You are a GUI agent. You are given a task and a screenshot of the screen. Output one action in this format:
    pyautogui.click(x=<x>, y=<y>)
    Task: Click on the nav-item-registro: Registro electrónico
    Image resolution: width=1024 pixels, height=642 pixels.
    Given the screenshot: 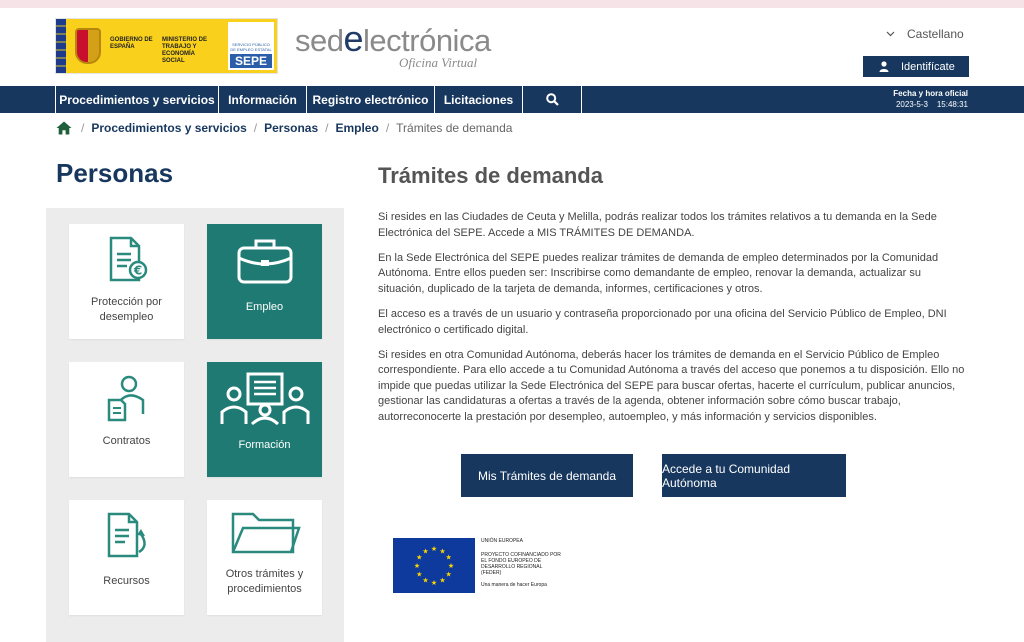 What is the action you would take?
    pyautogui.click(x=370, y=99)
    